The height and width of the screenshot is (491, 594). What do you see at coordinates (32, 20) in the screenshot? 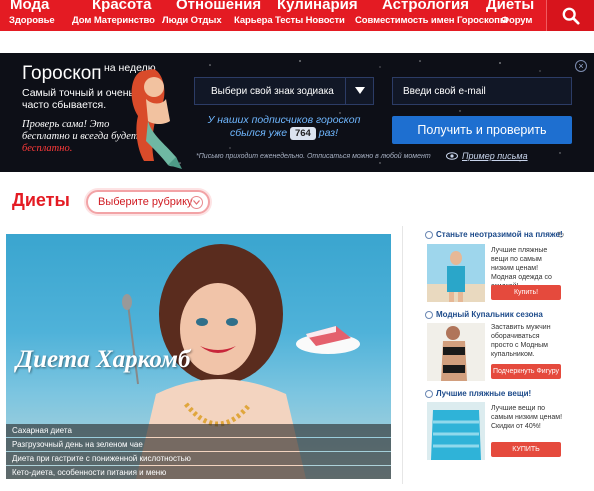
I see `nav-sub-moda: Здоровье` at bounding box center [32, 20].